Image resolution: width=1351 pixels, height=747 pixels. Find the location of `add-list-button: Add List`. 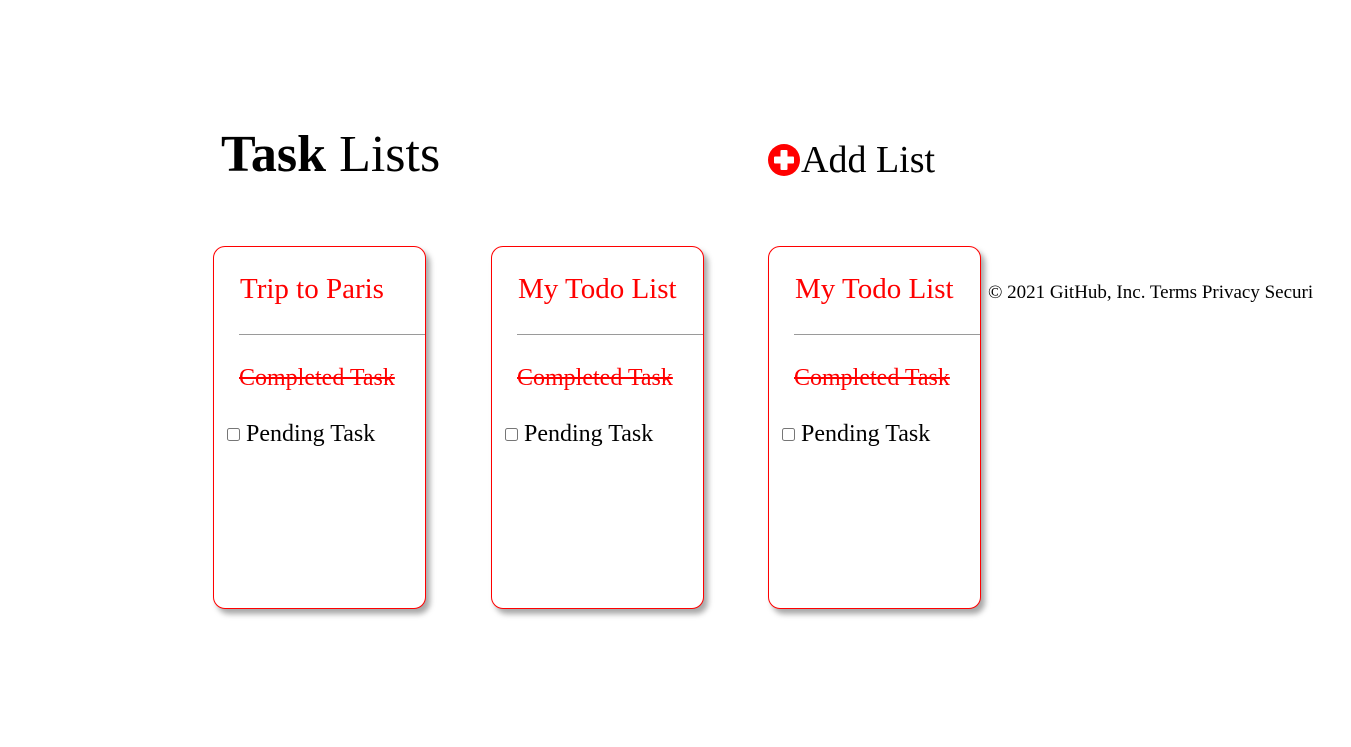

add-list-button: Add List is located at coordinates (851, 160).